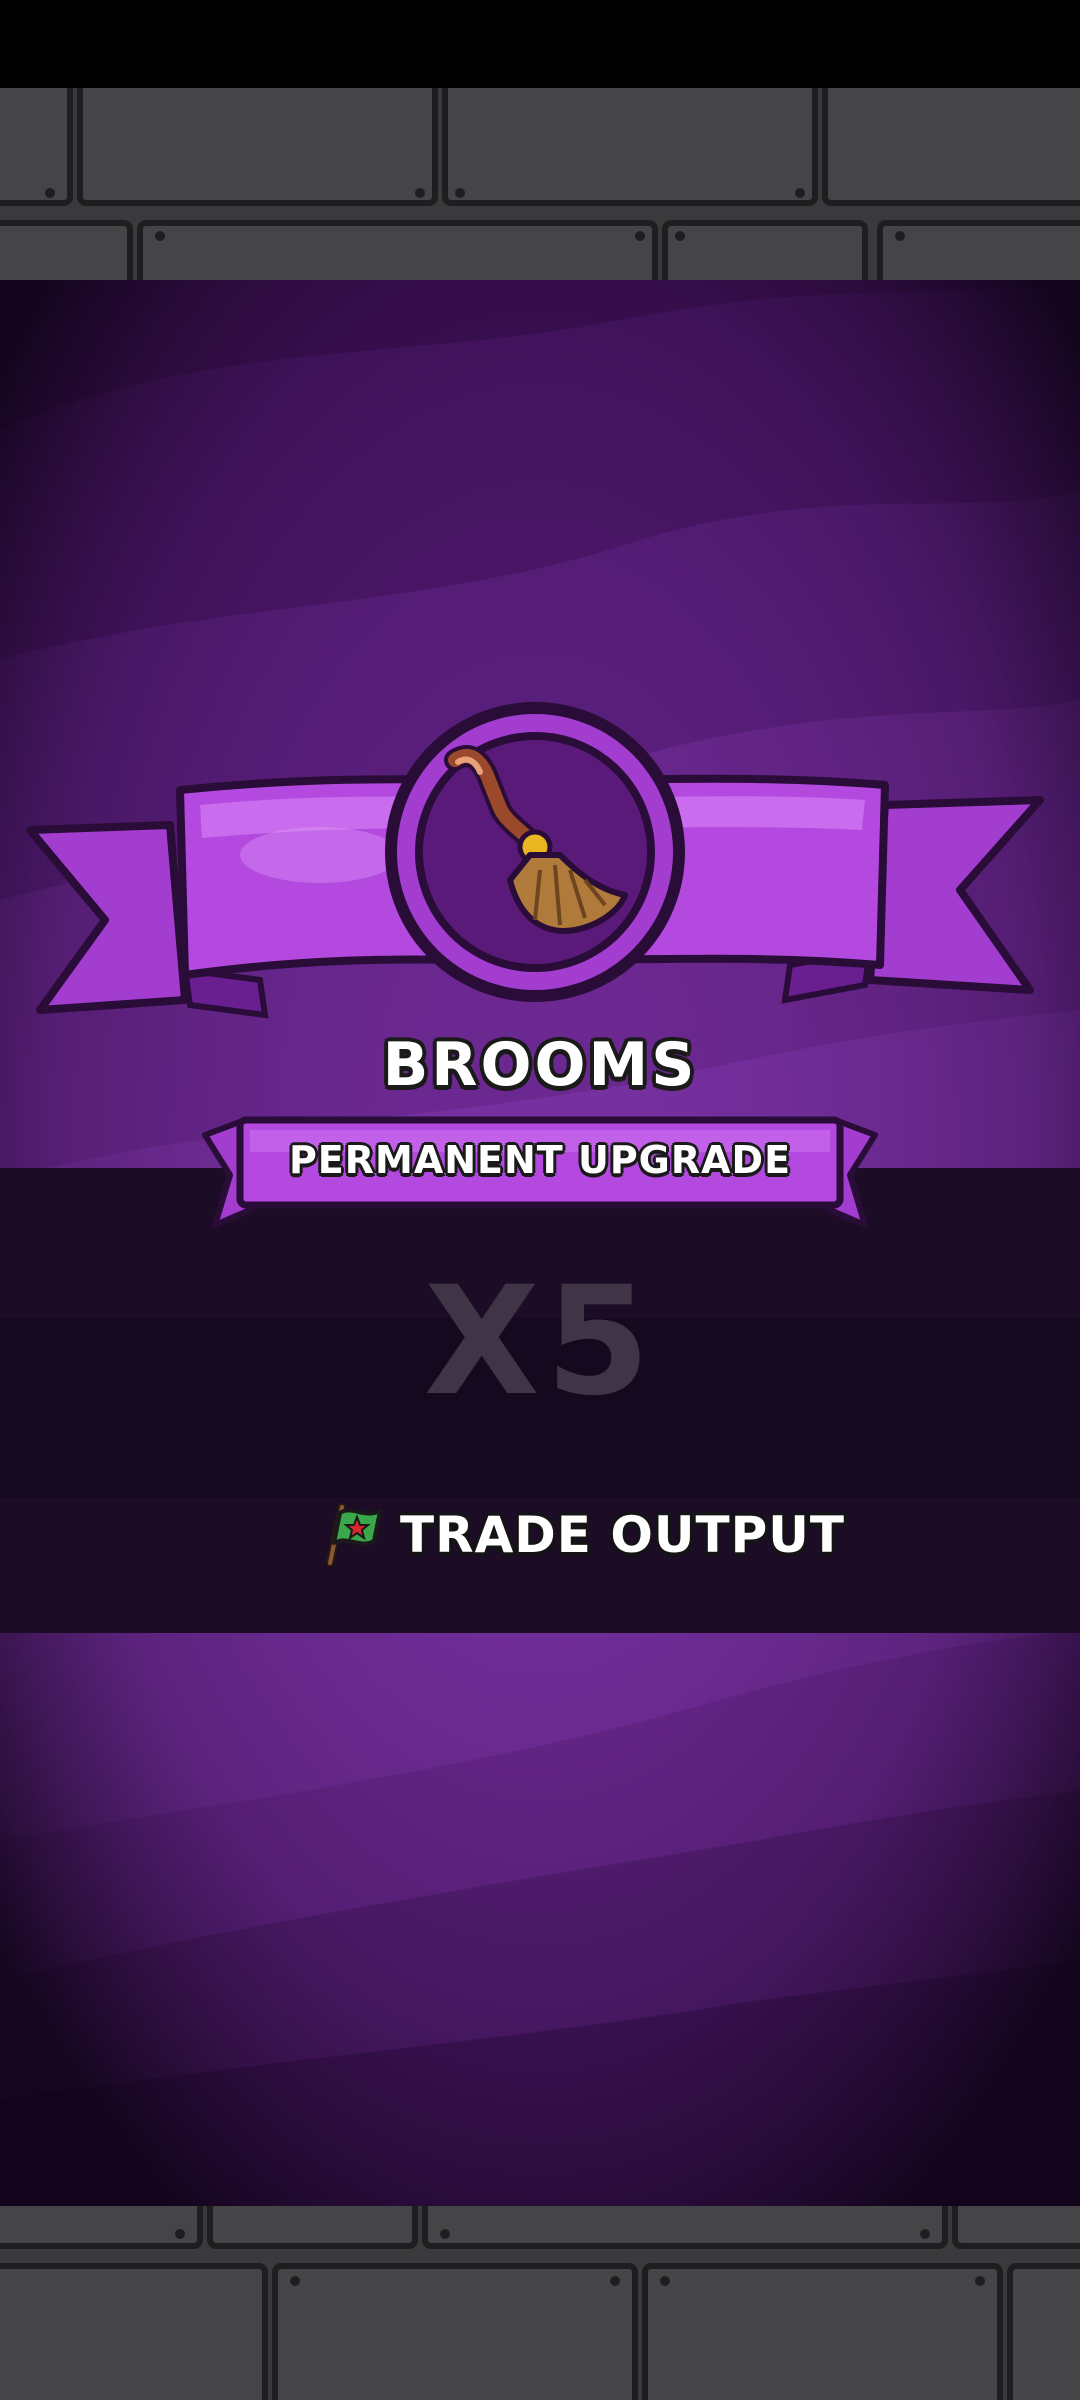 This screenshot has width=1080, height=2400. What do you see at coordinates (622, 1535) in the screenshot?
I see `effect-label: TRADE OUTPUT` at bounding box center [622, 1535].